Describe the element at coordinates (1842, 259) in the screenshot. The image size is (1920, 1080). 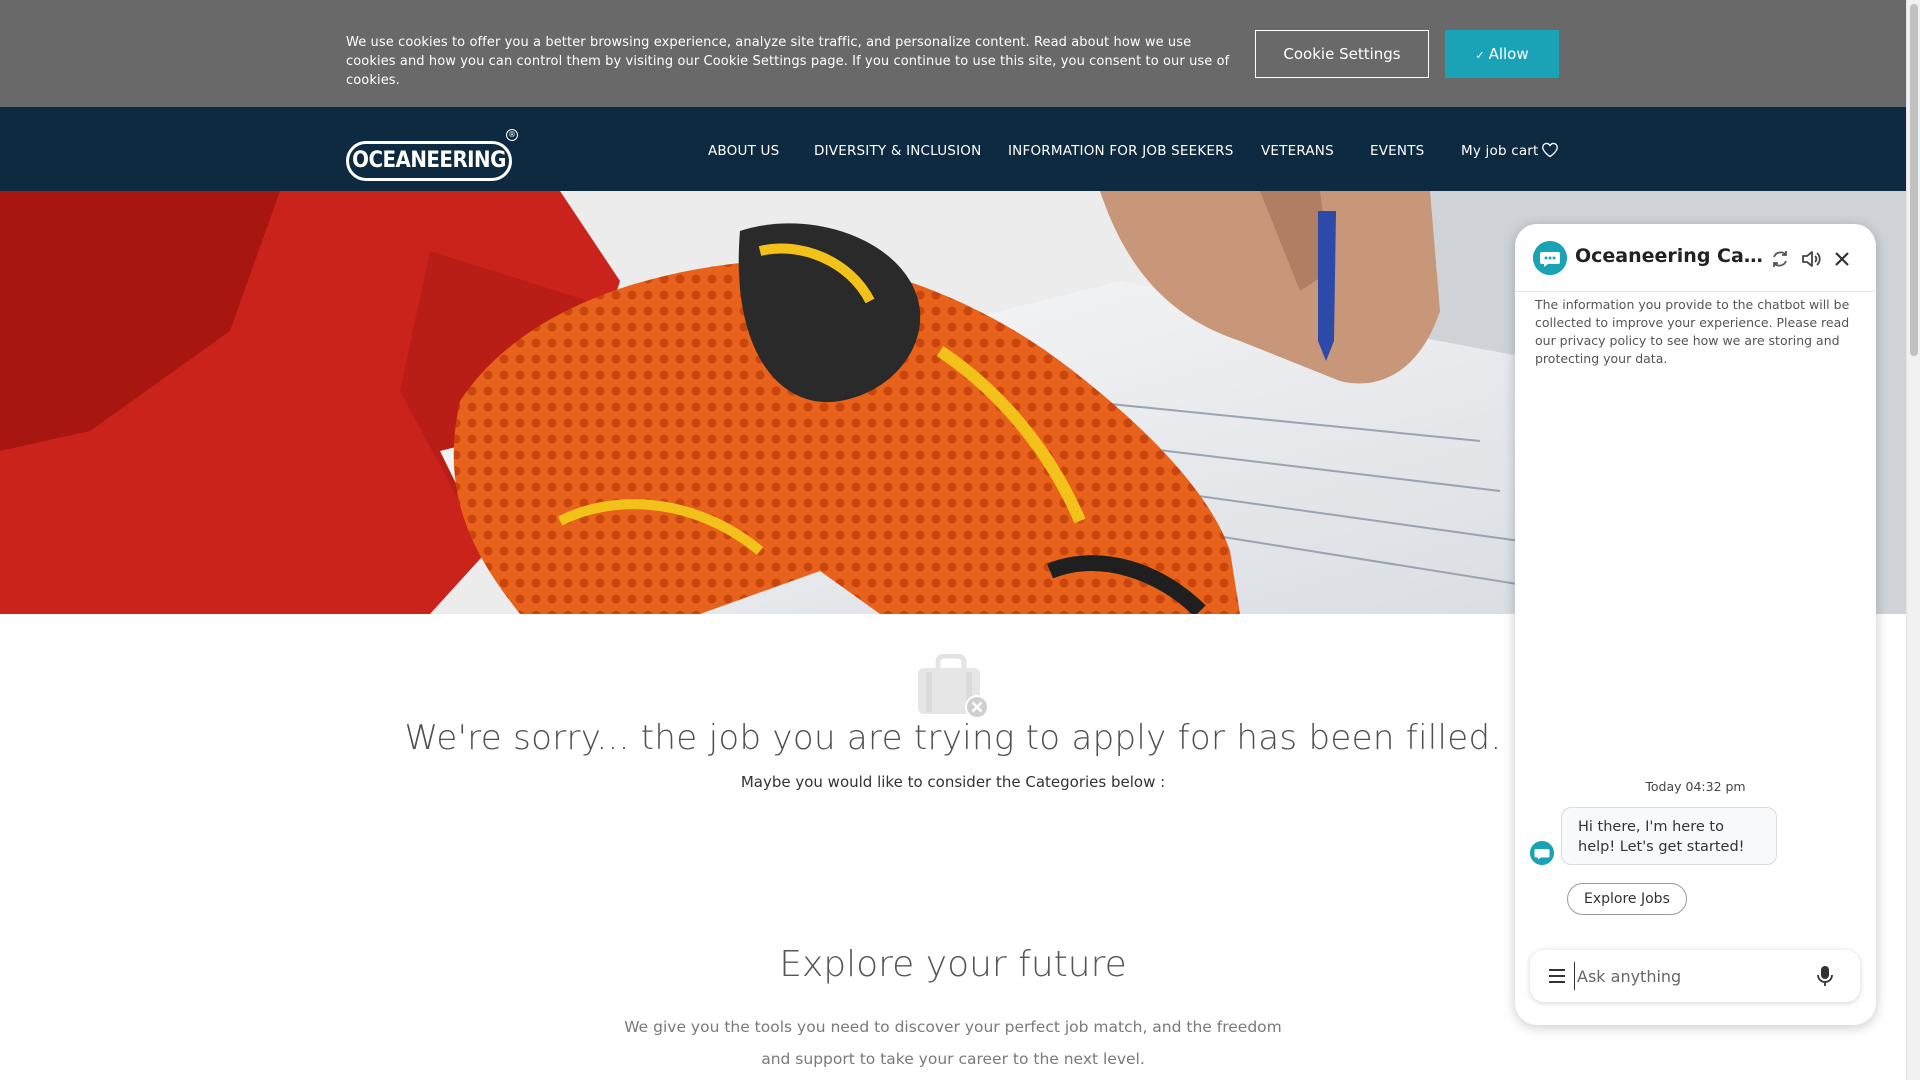
I see `close-icon` at that location.